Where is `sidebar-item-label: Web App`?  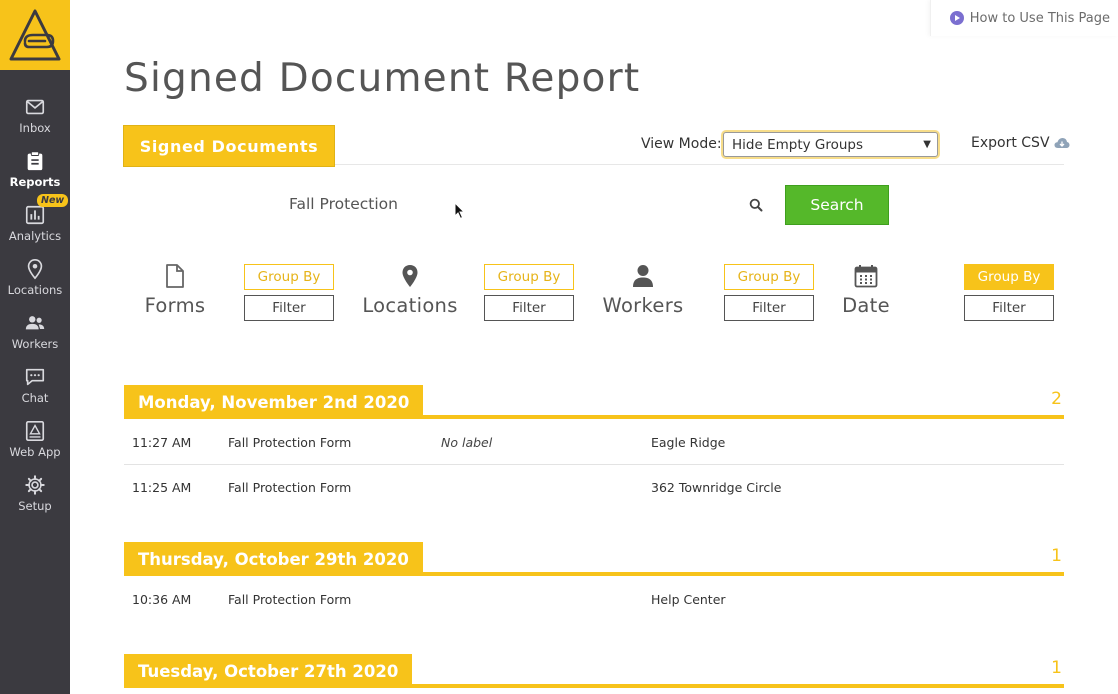
sidebar-item-label: Web App is located at coordinates (35, 452).